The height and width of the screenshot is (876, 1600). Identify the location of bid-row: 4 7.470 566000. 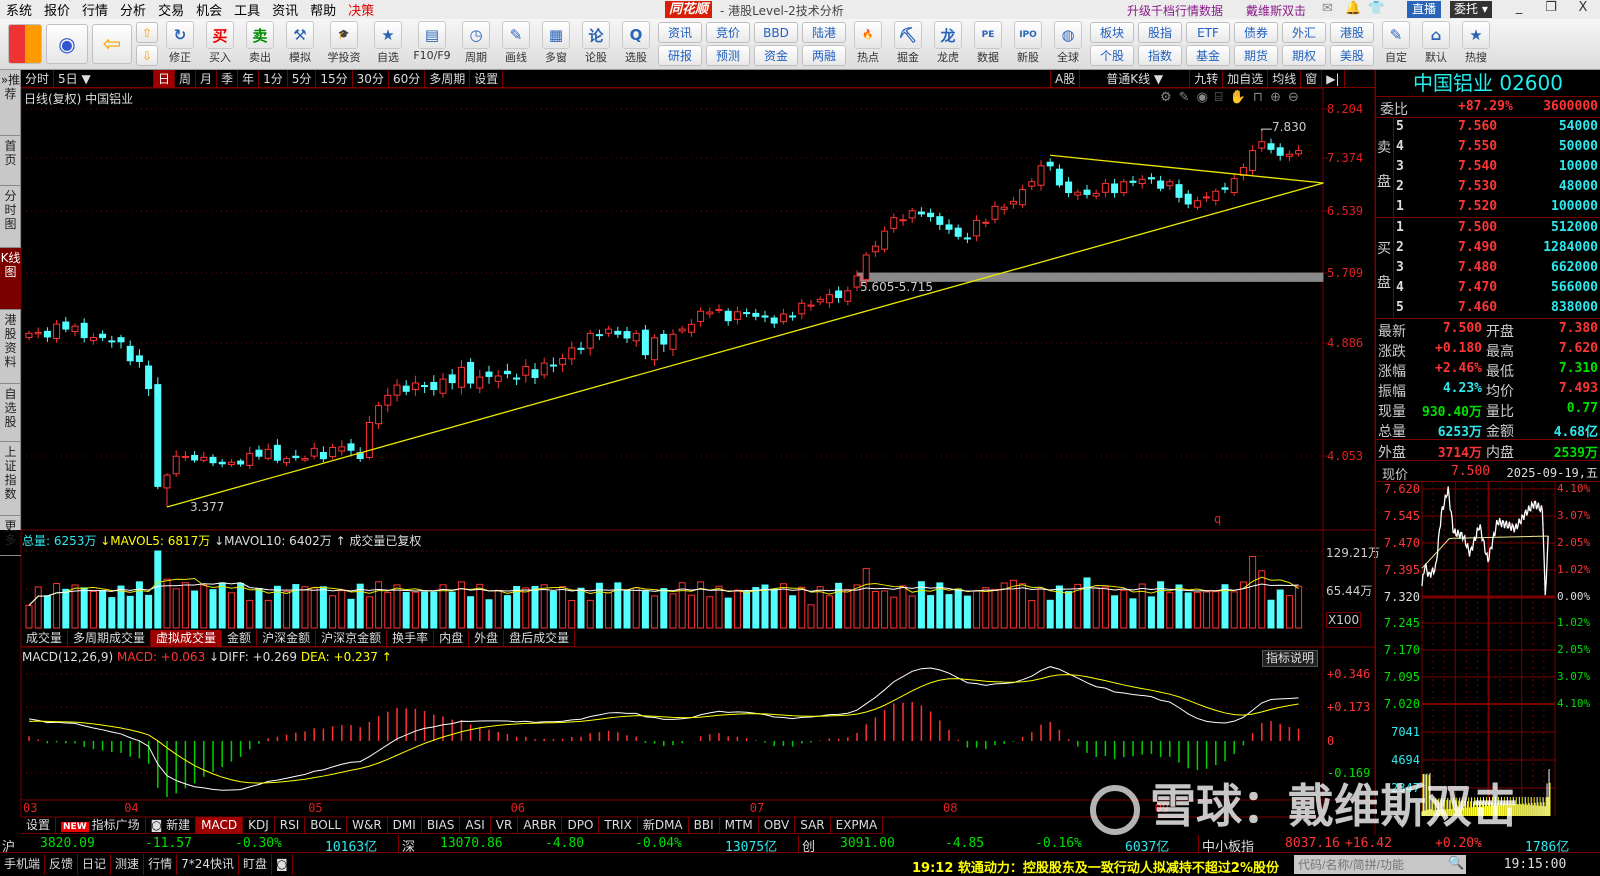
(1488, 288).